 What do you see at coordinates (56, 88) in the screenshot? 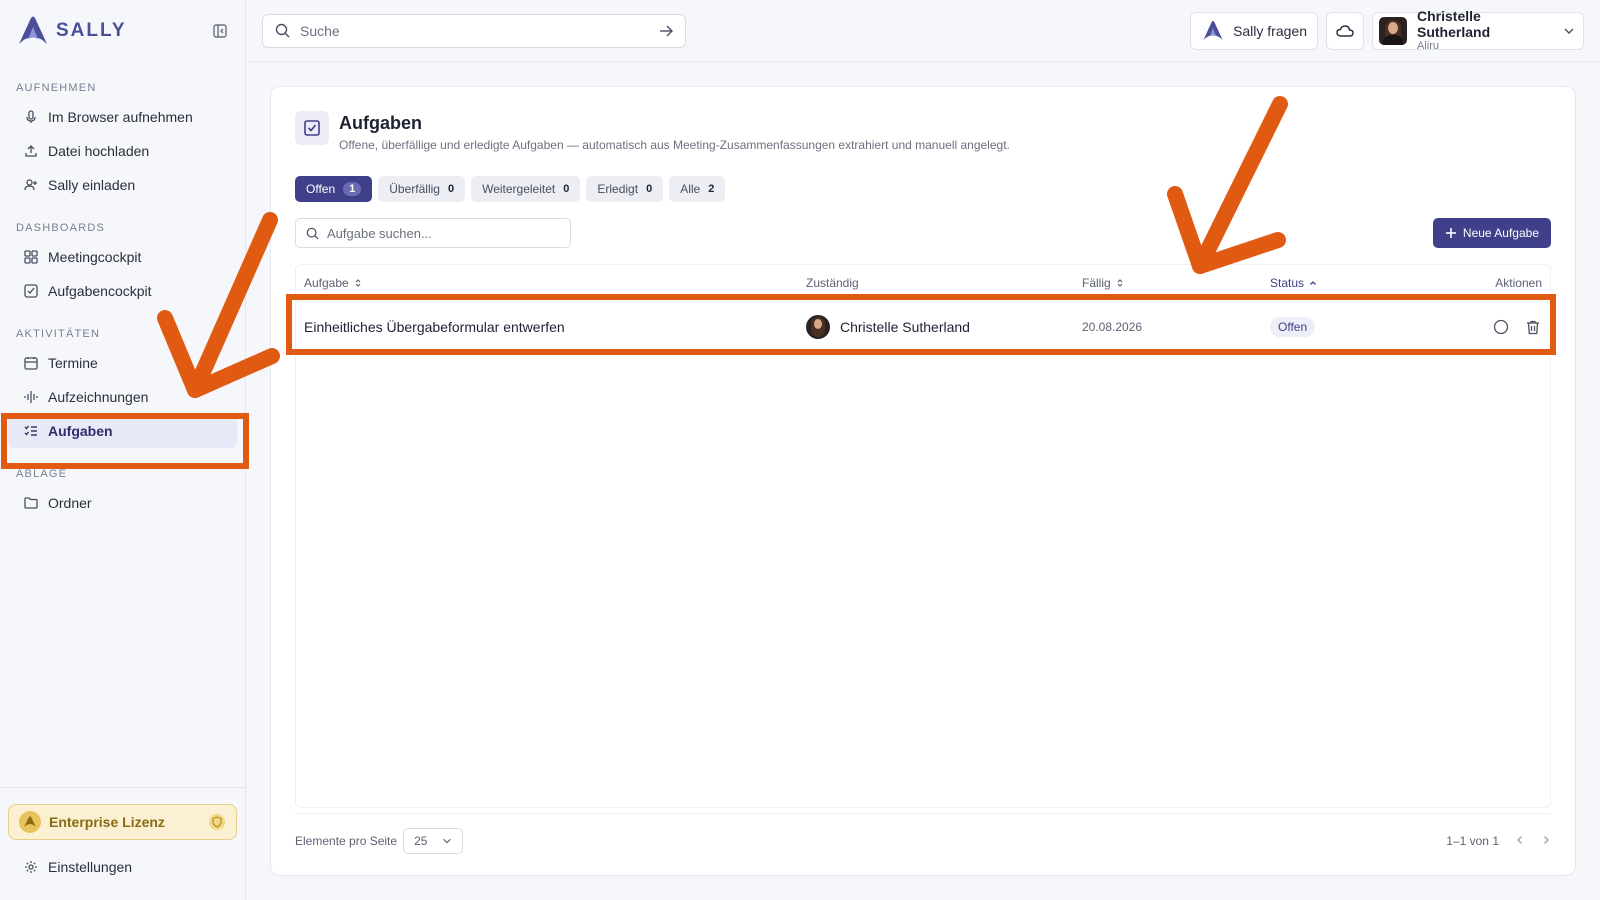
I see `section-label-aufnehmen: AUFNEHMEN` at bounding box center [56, 88].